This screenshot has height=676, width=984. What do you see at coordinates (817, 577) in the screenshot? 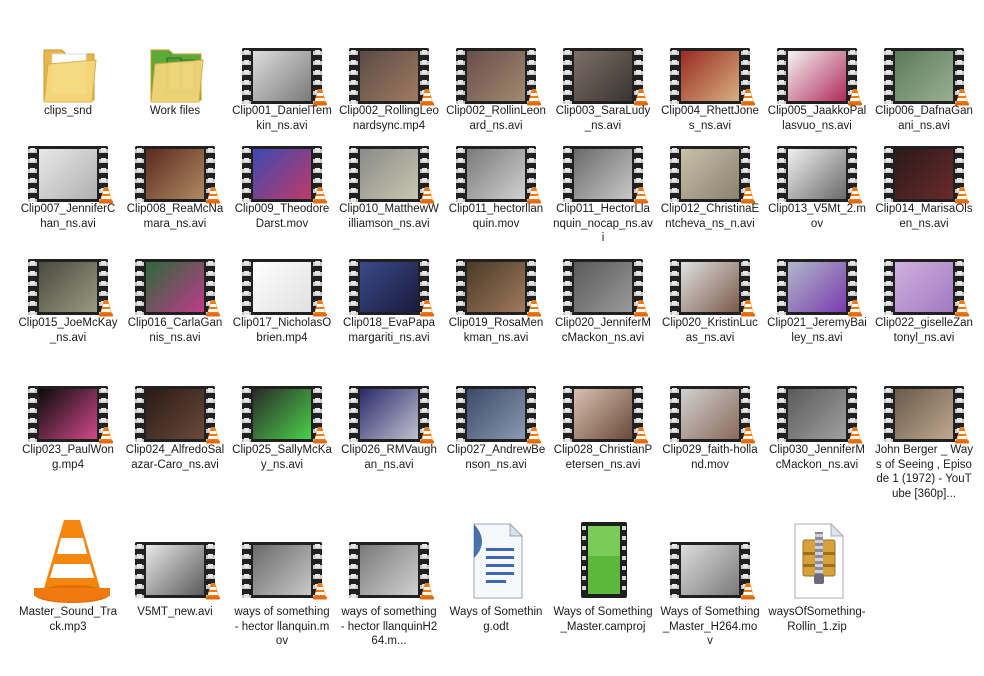
I see `file-item: waysOfSomething-Rollin_1.zip` at bounding box center [817, 577].